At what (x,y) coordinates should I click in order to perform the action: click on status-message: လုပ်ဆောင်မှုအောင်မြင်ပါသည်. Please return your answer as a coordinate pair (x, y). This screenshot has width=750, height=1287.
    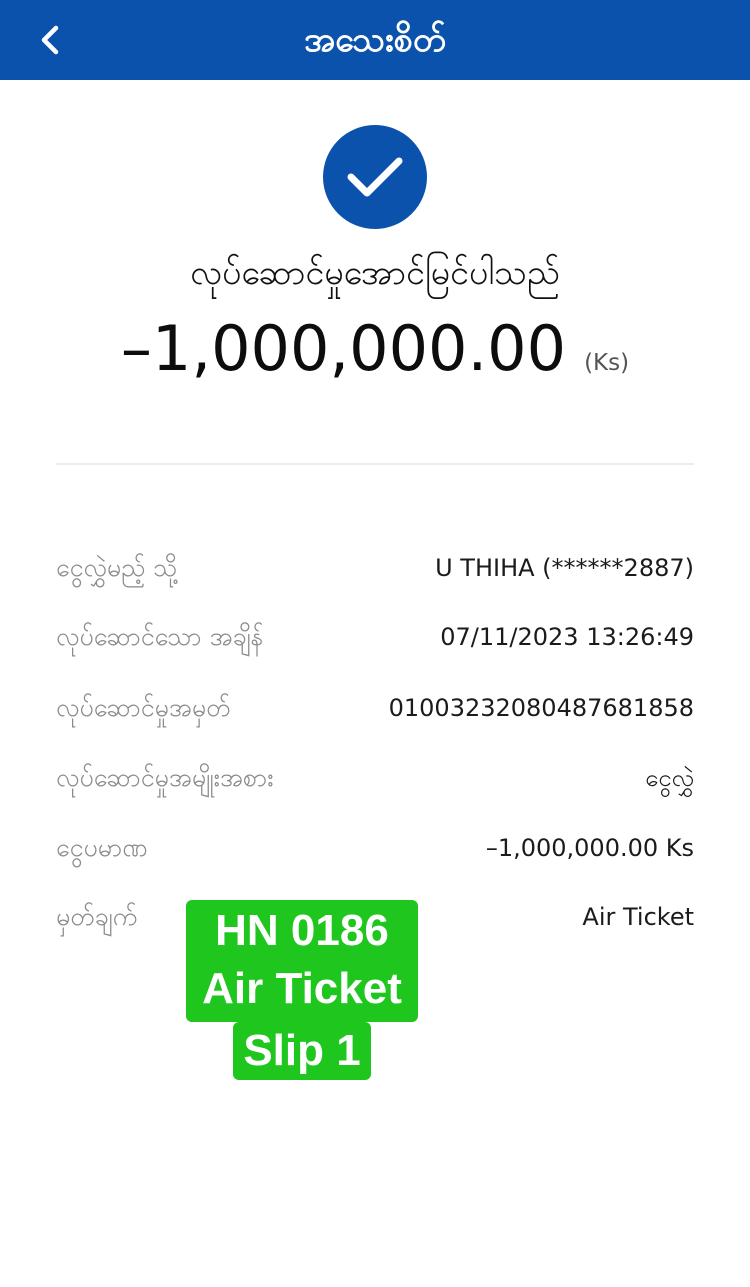
    Looking at the image, I should click on (375, 273).